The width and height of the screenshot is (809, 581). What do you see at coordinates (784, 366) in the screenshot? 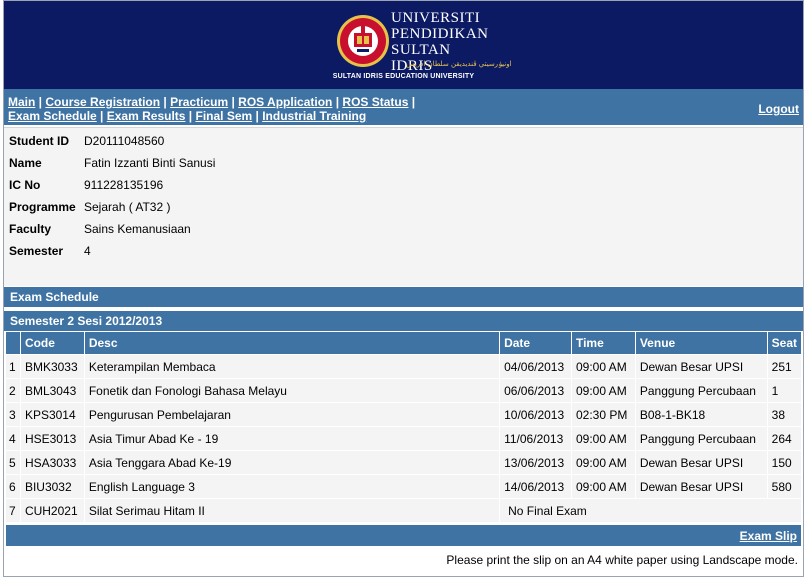
I see `cell-seat: 251` at bounding box center [784, 366].